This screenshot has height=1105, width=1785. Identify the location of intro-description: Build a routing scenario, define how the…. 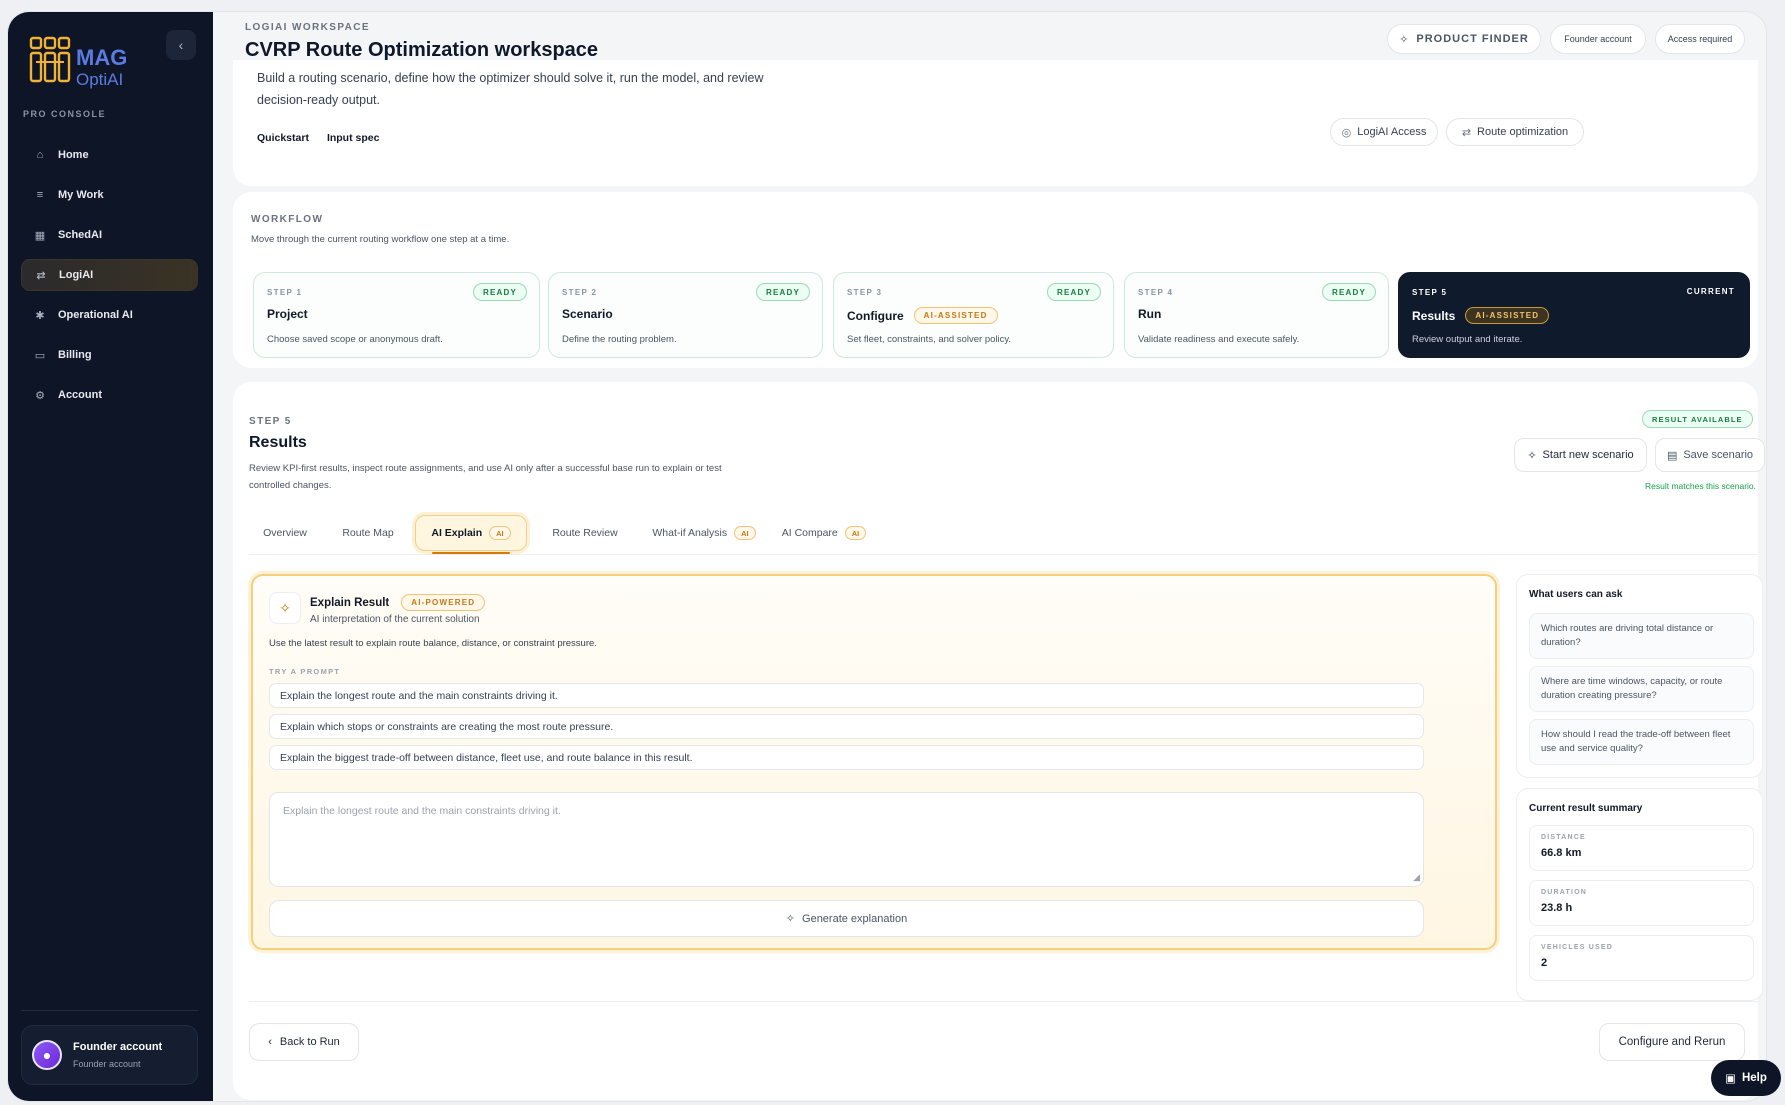
(510, 89).